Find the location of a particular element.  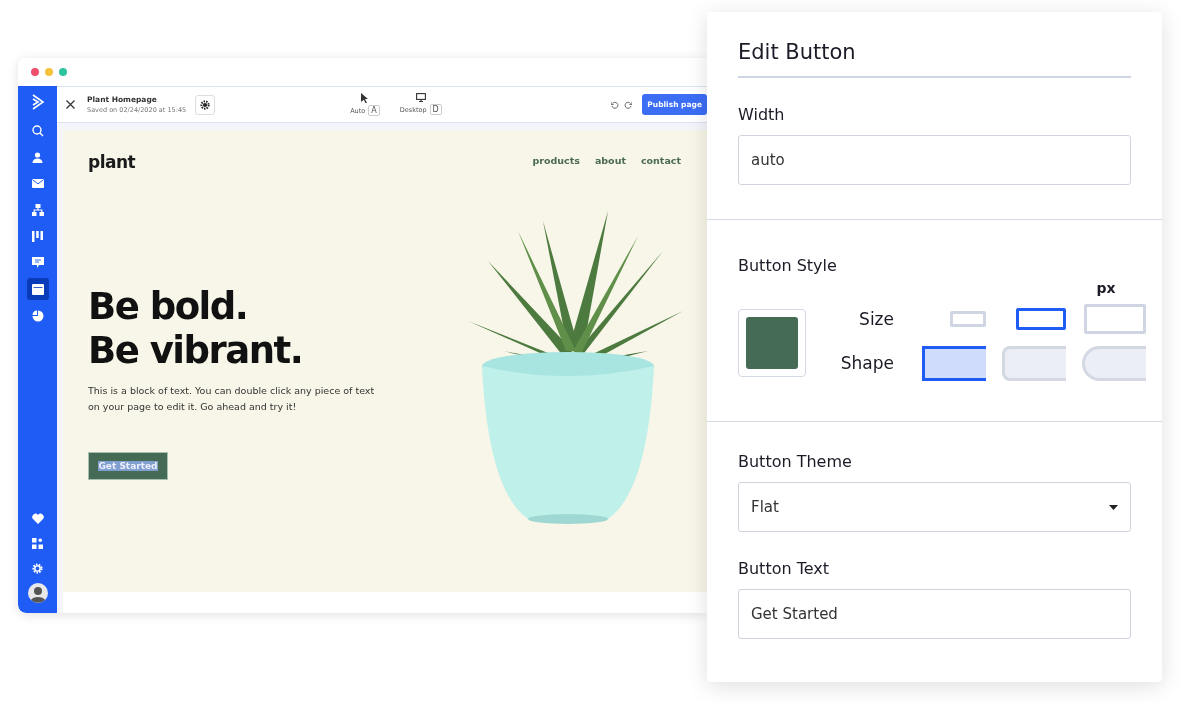

nav-link: products is located at coordinates (556, 160).